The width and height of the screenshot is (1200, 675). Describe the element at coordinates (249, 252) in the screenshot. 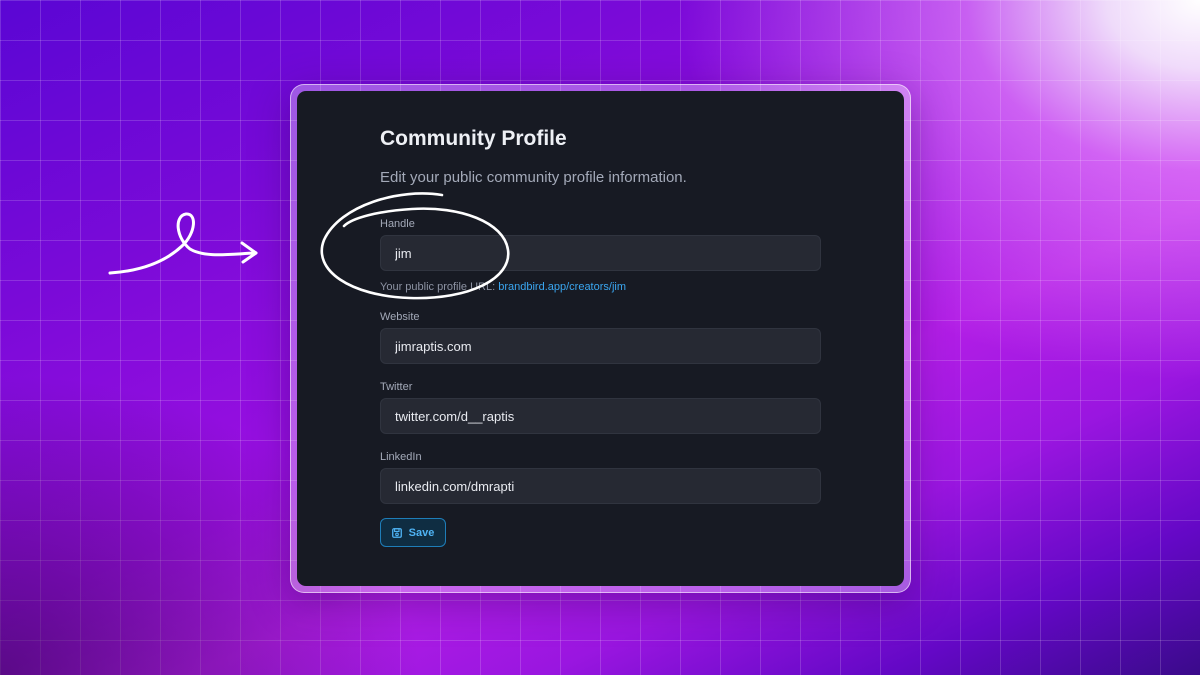

I see `arrow-head-icon` at that location.